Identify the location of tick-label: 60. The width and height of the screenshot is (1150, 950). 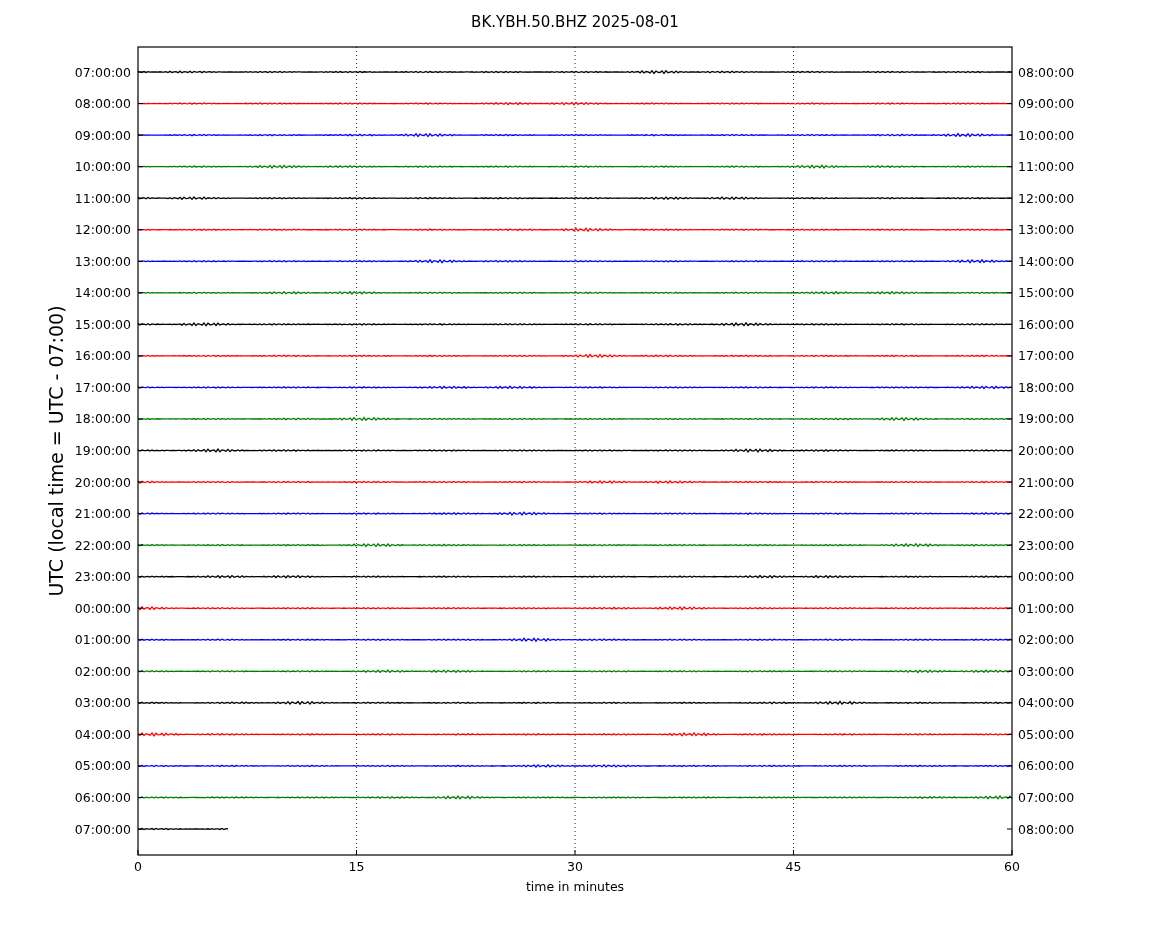
(1012, 866).